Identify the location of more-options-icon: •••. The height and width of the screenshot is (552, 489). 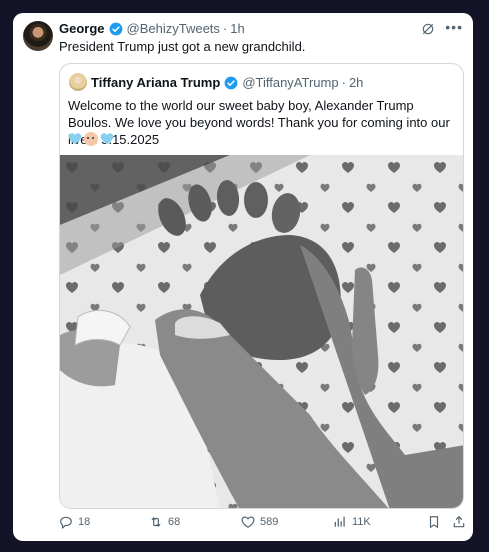
(454, 27).